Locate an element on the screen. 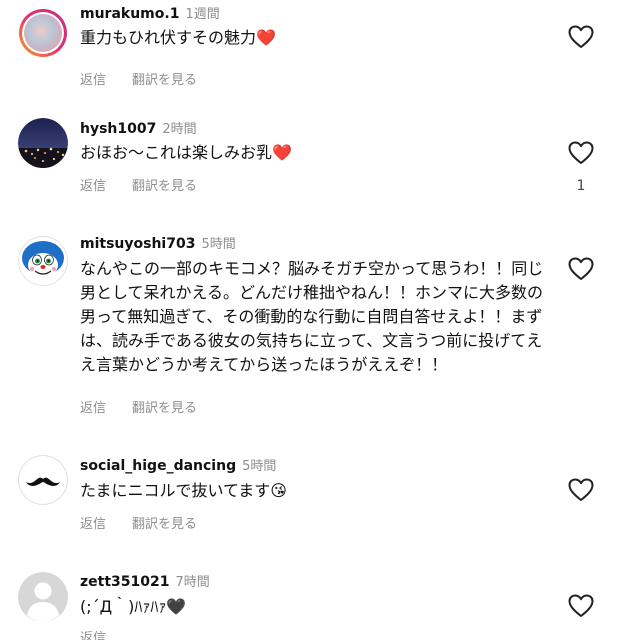  timestamp: 1週間 is located at coordinates (202, 14).